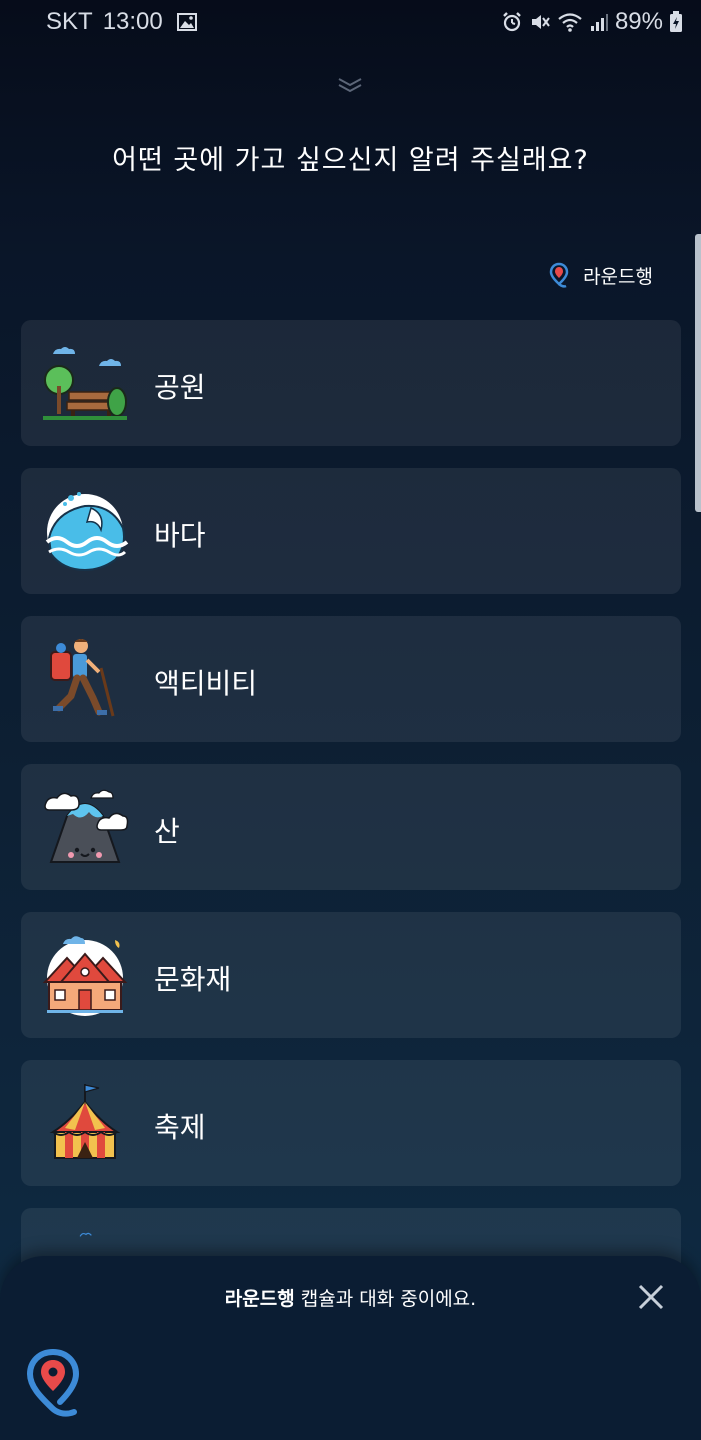  What do you see at coordinates (559, 275) in the screenshot?
I see `location-pin-icon` at bounding box center [559, 275].